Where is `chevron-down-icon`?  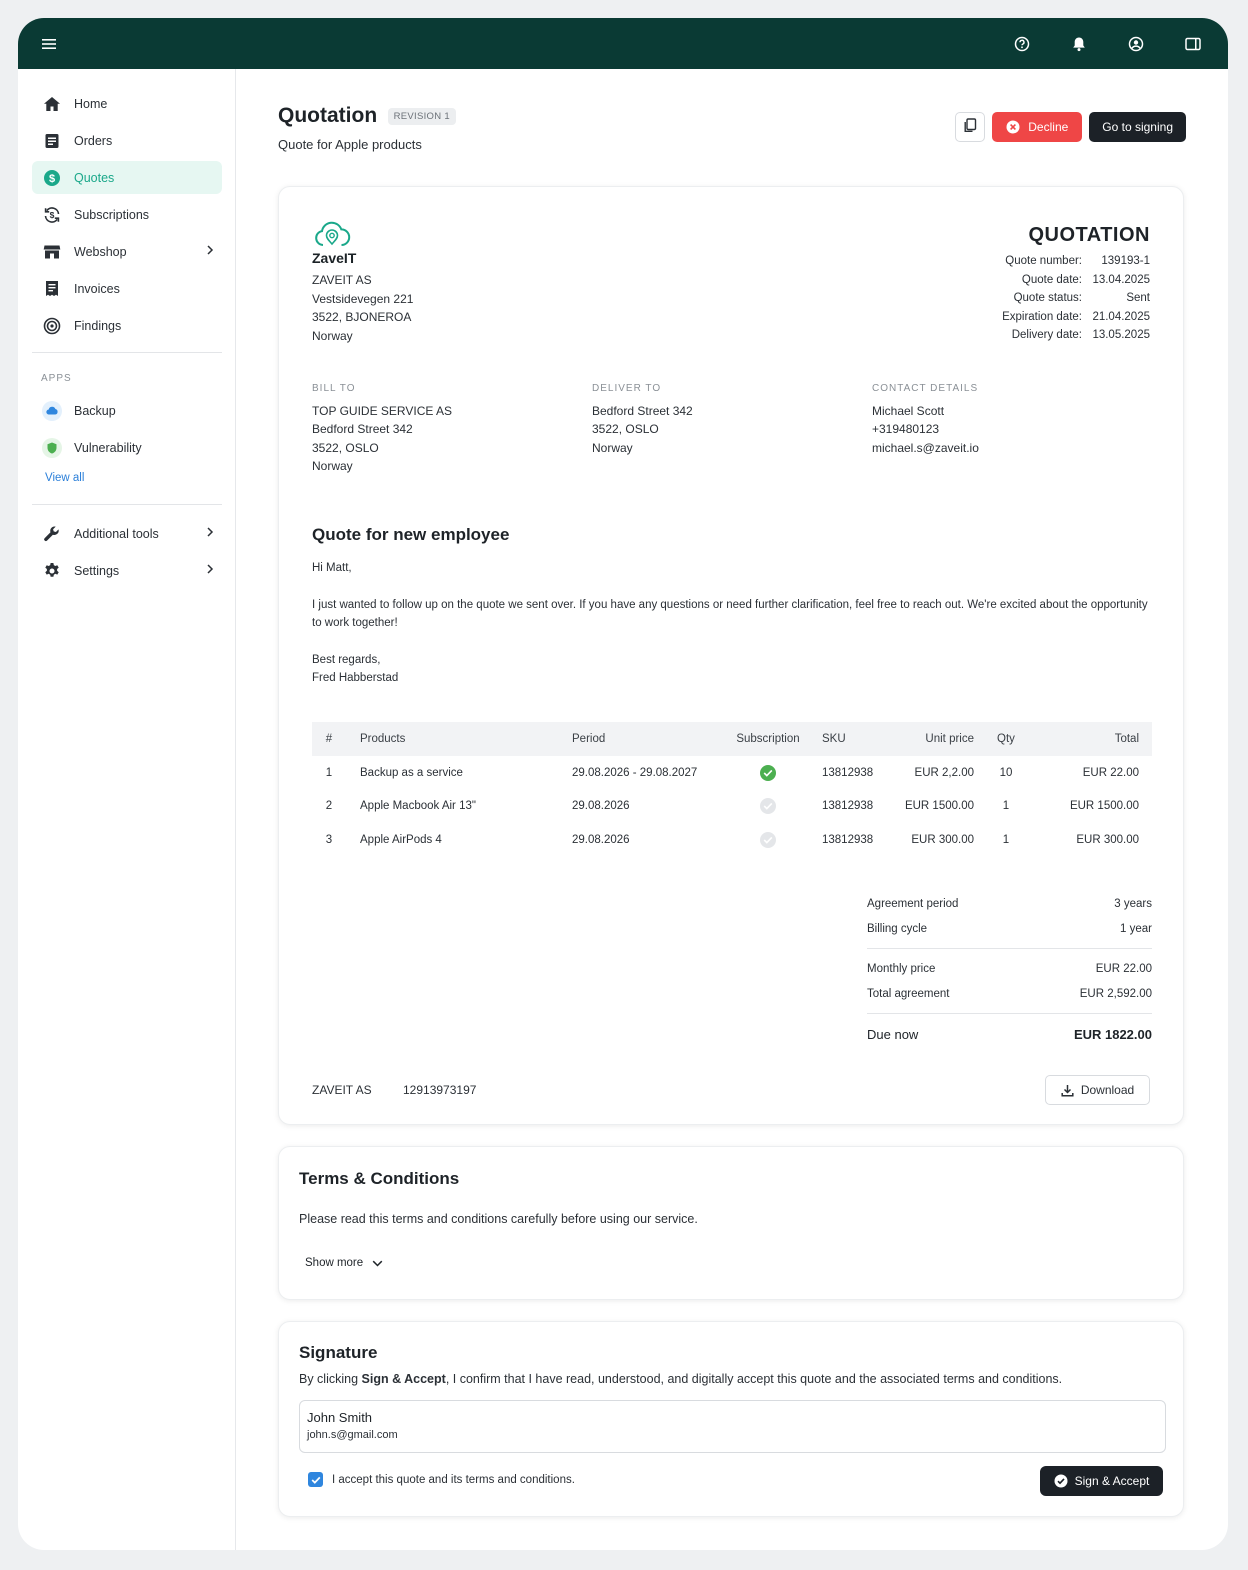 chevron-down-icon is located at coordinates (377, 1263).